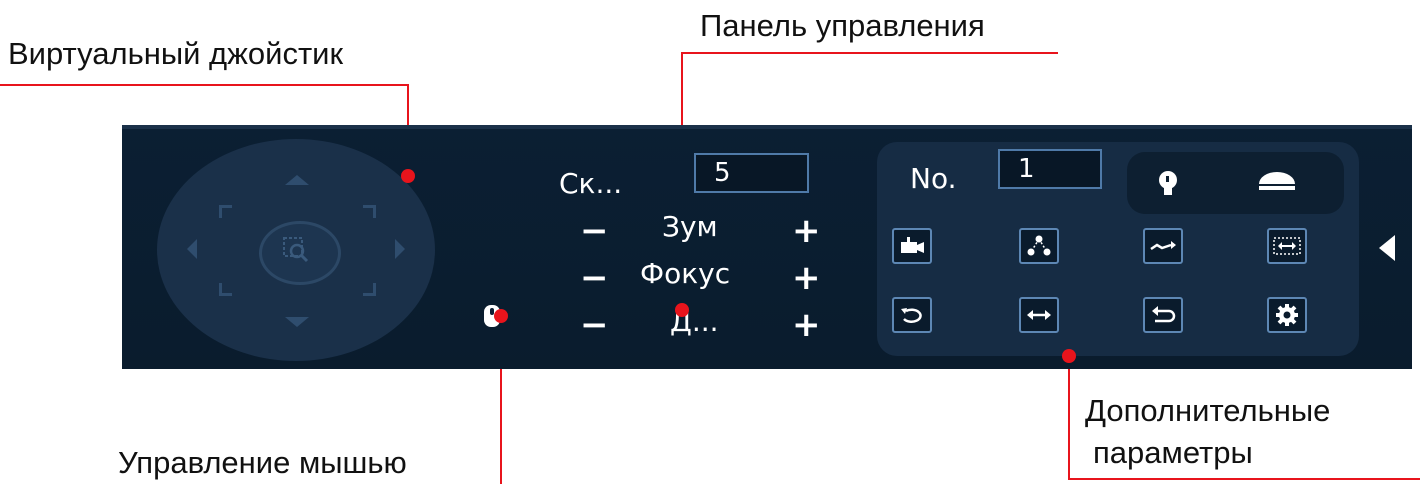  Describe the element at coordinates (369, 289) in the screenshot. I see `joystick-down-right-icon` at that location.